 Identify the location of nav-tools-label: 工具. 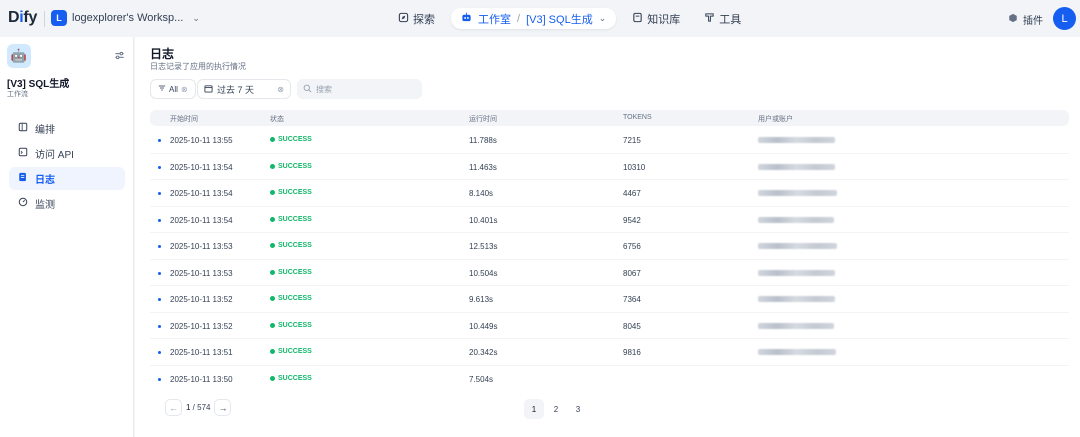
(730, 19).